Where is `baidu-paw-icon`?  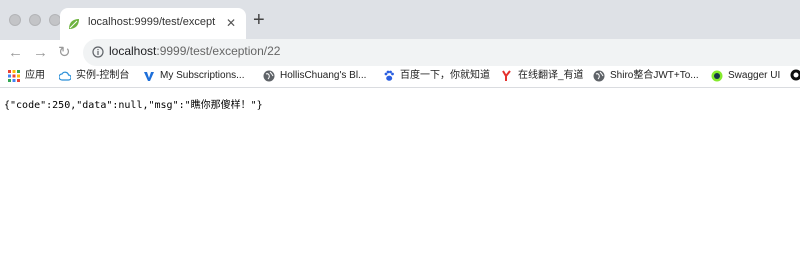 baidu-paw-icon is located at coordinates (389, 75).